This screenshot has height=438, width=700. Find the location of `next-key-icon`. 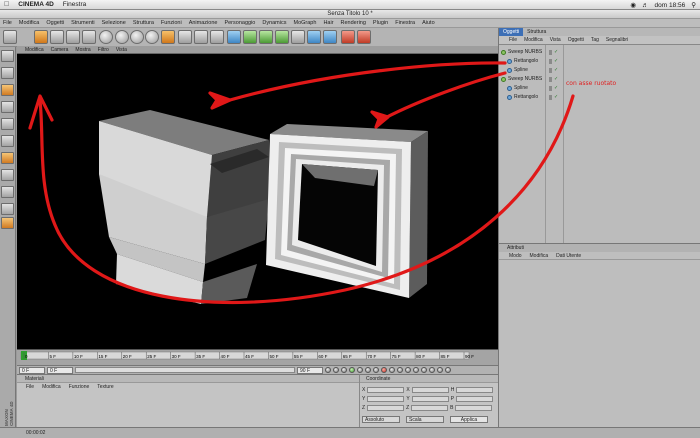

next-key-icon is located at coordinates (368, 370).